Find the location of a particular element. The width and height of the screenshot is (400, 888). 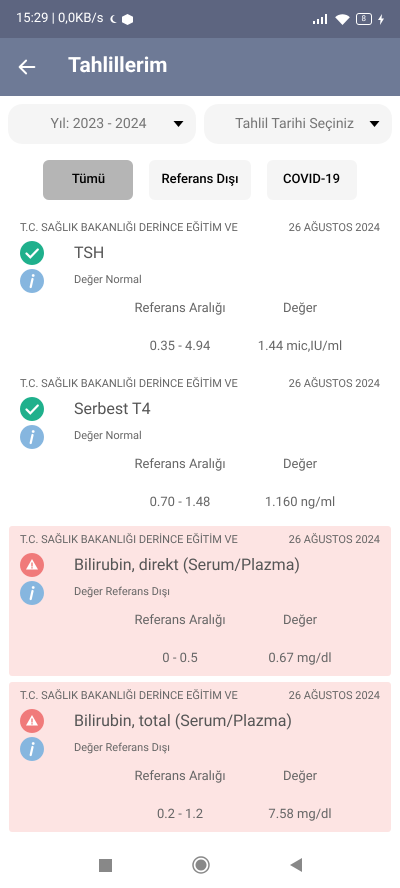

result-value: 0.67 mg/dl is located at coordinates (300, 659).